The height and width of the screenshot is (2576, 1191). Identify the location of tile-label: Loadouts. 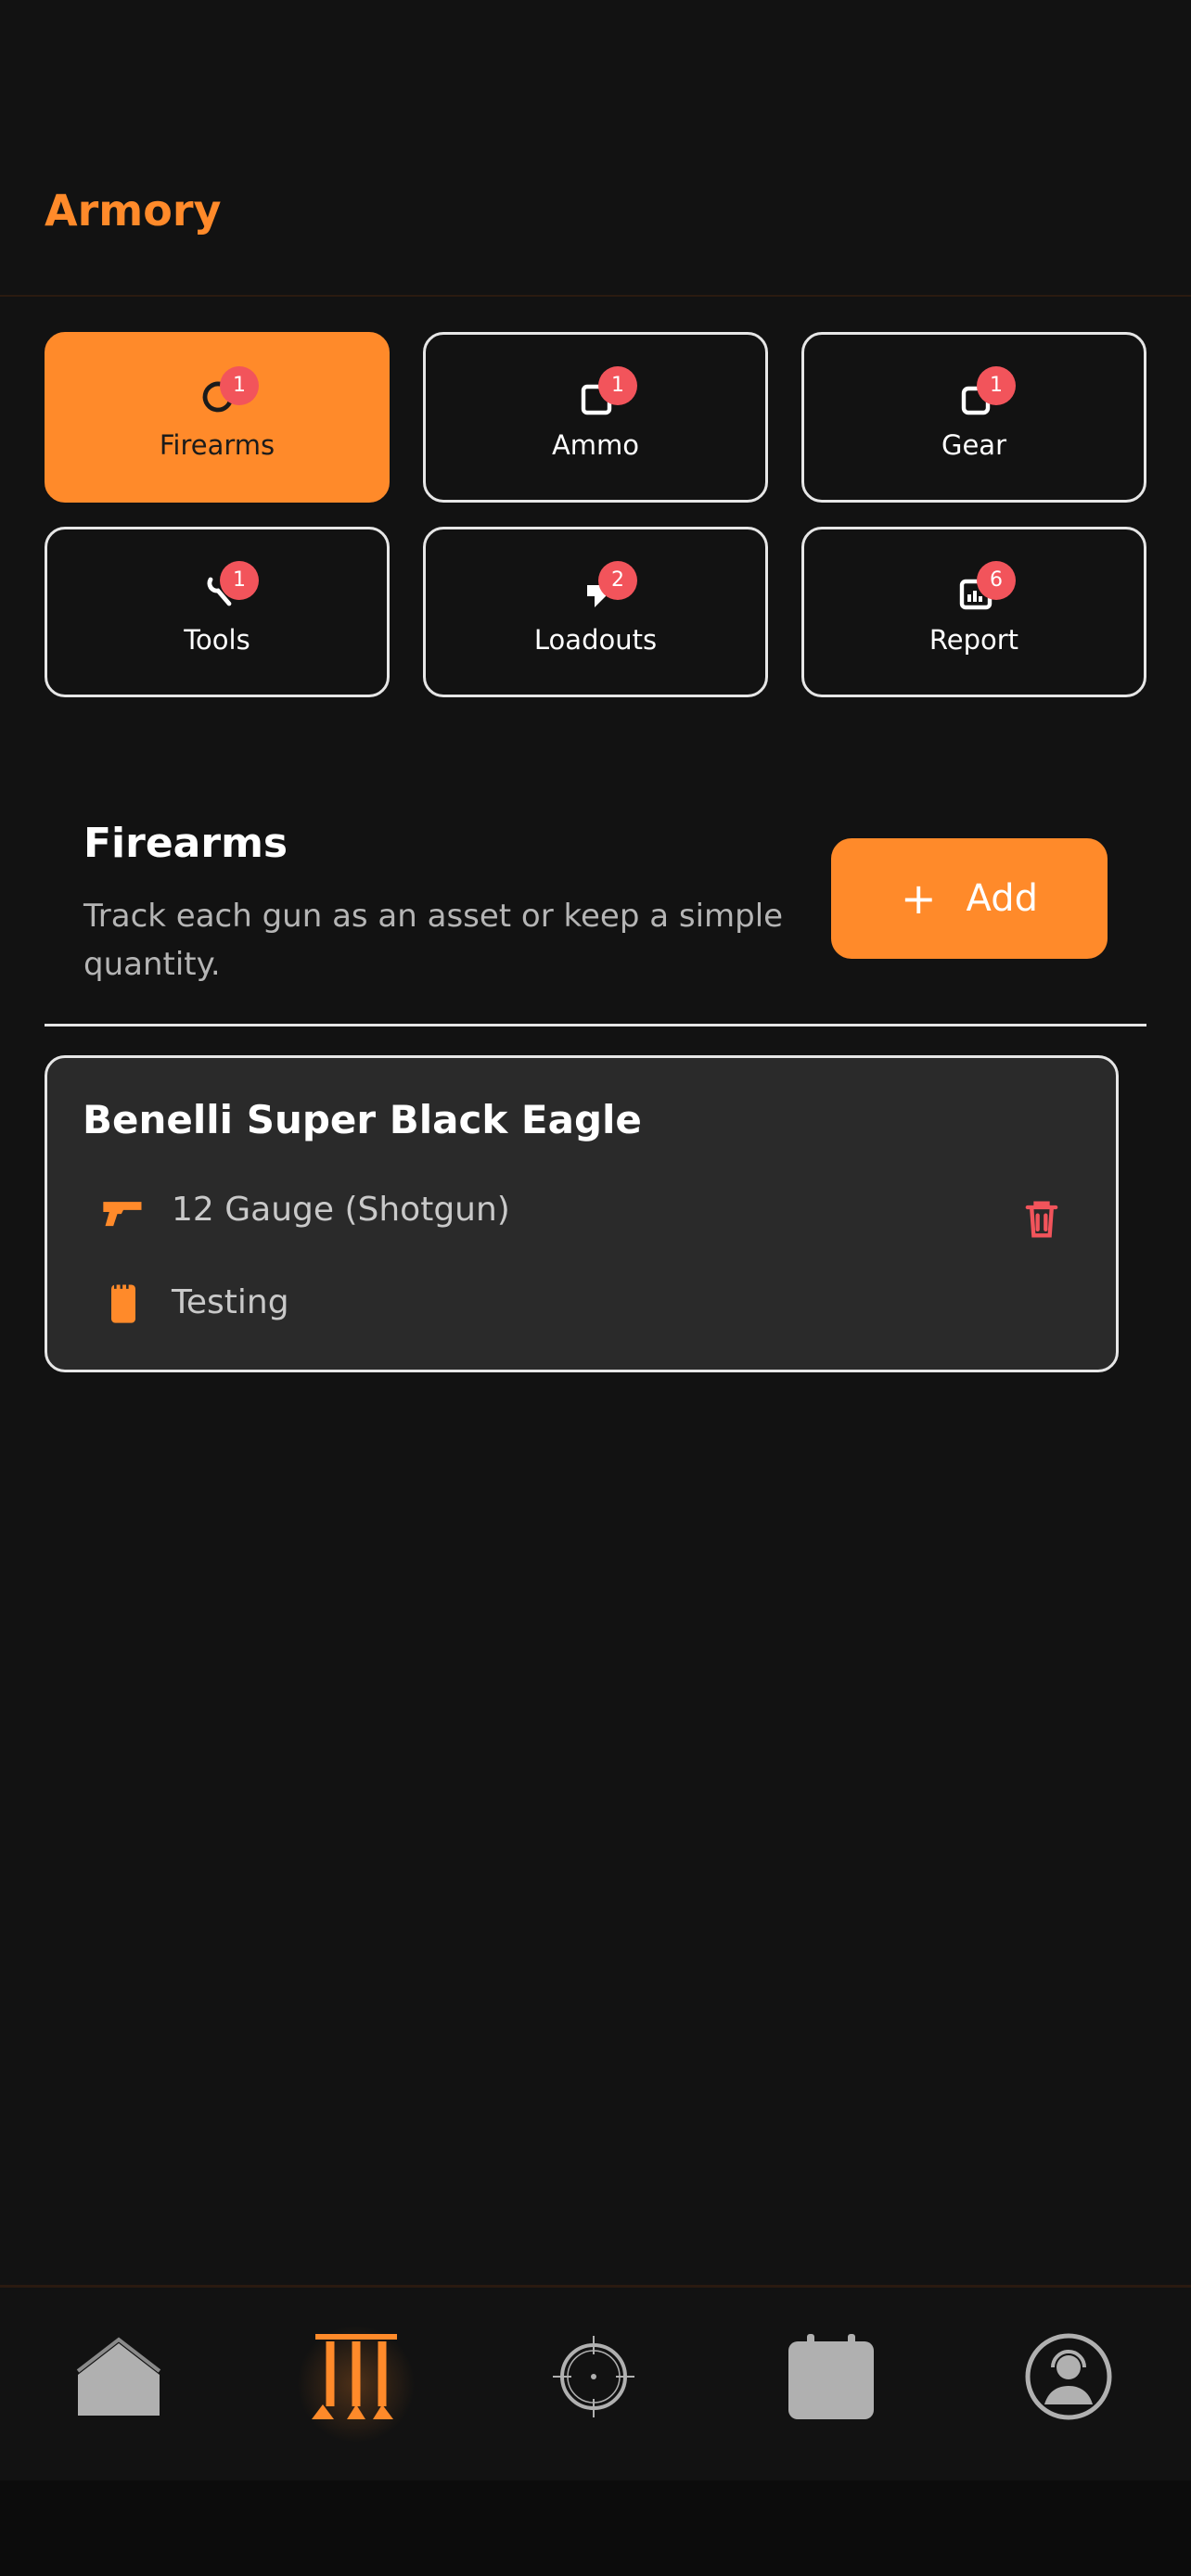
(595, 640).